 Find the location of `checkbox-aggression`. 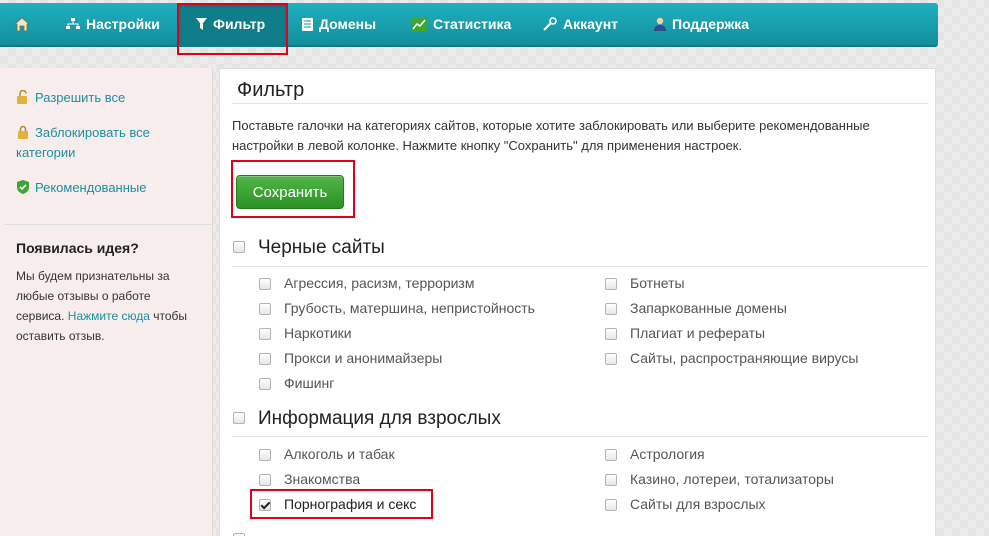

checkbox-aggression is located at coordinates (265, 284).